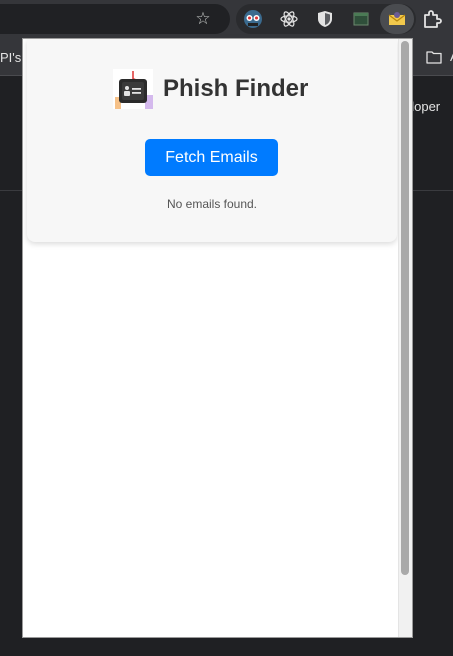 This screenshot has height=656, width=453. Describe the element at coordinates (236, 88) in the screenshot. I see `popup-title: Phish Finder` at that location.